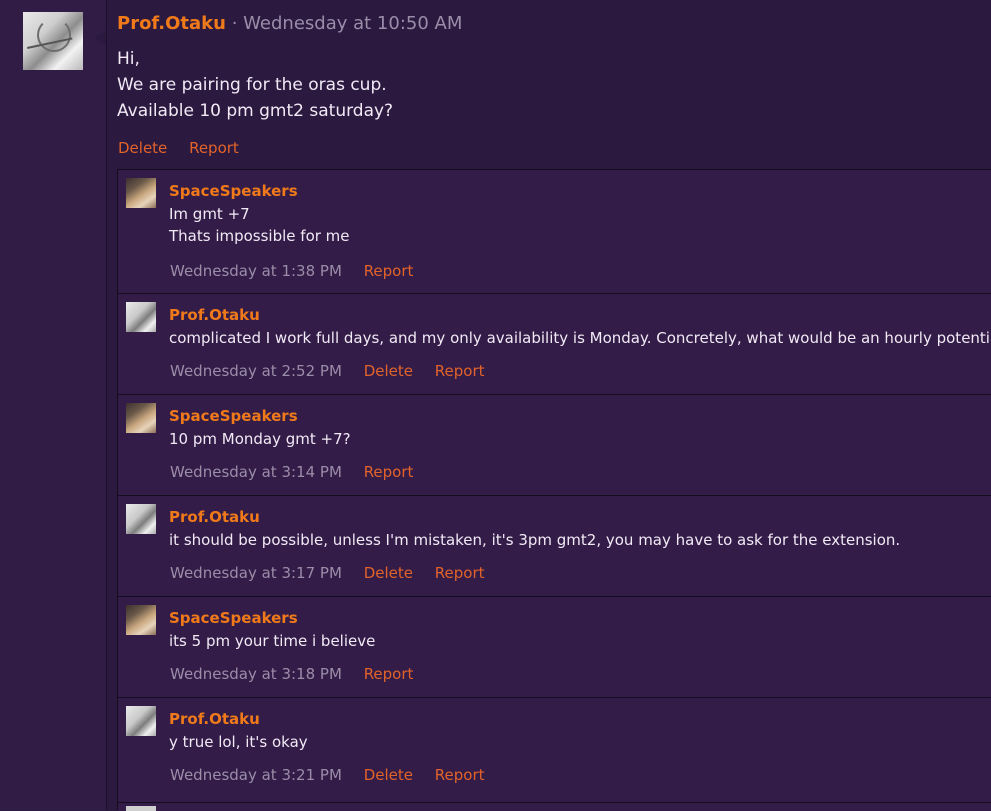 The width and height of the screenshot is (991, 811). I want to click on comment-line: y true lol, it's okay, so click(238, 742).